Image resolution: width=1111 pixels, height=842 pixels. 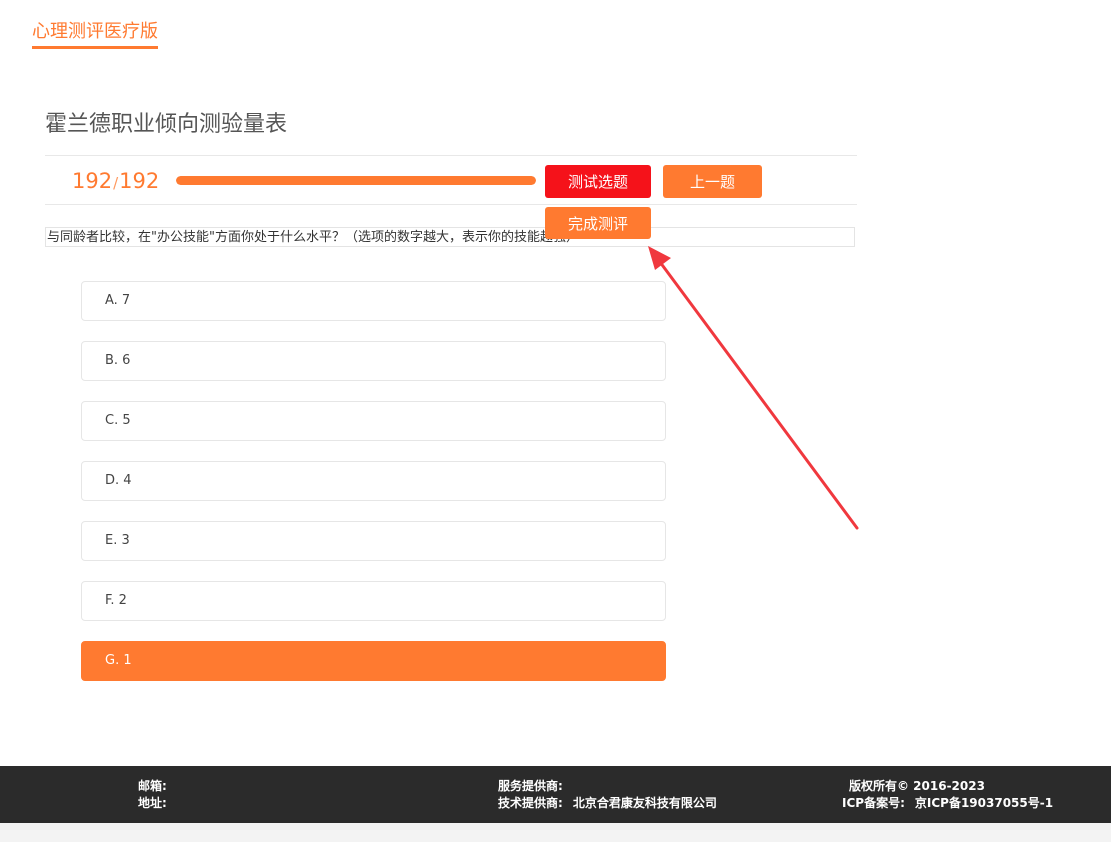 I want to click on footer-icp: ICP备案号: 京ICP备19037055号-1, so click(x=947, y=803).